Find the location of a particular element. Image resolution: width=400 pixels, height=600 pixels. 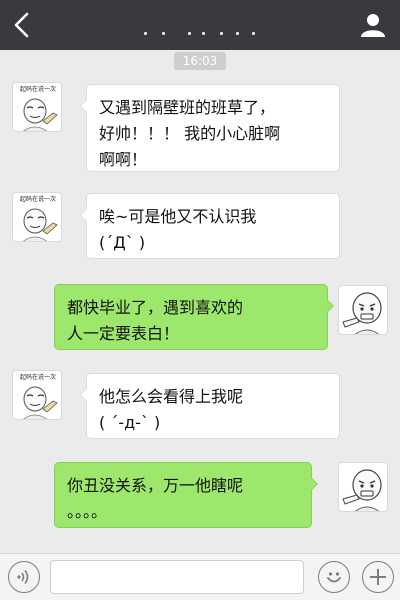

message-bubble-incoming: 他怎么会看得上我呢 ( ´-д-` ) is located at coordinates (210, 406).